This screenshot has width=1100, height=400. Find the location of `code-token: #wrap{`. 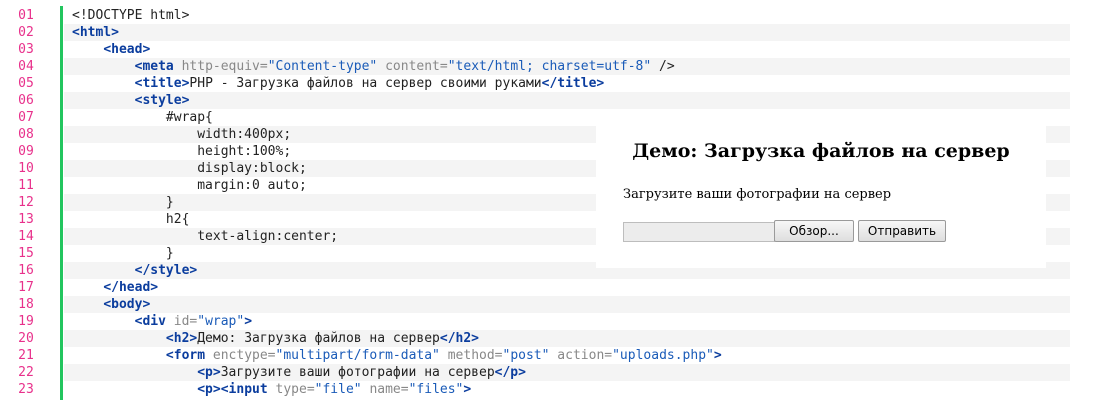

code-token: #wrap{ is located at coordinates (142, 117).